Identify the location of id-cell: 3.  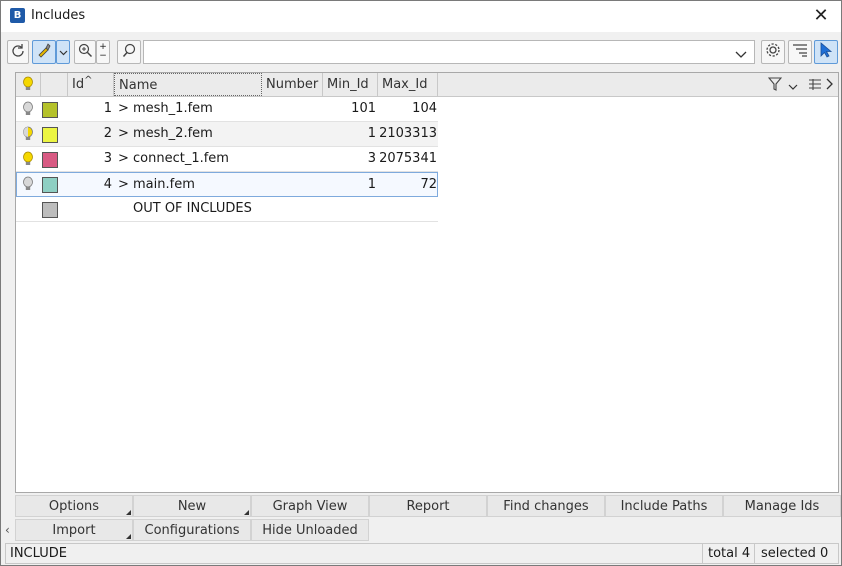
(107, 158).